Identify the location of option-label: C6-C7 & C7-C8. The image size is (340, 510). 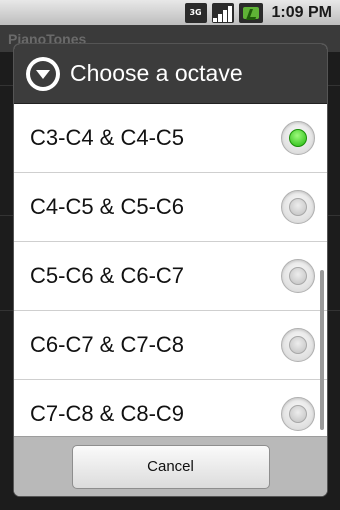
(107, 344).